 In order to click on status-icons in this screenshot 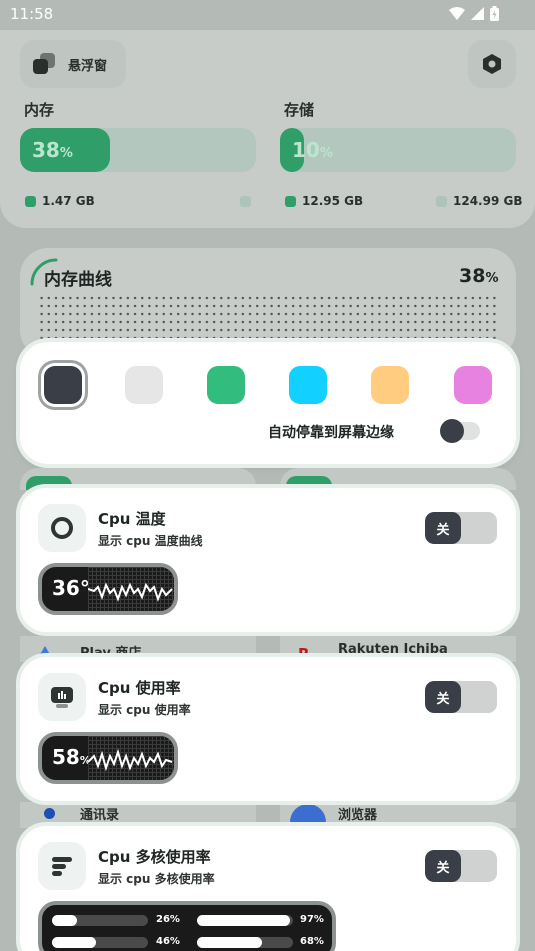, I will do `click(474, 13)`.